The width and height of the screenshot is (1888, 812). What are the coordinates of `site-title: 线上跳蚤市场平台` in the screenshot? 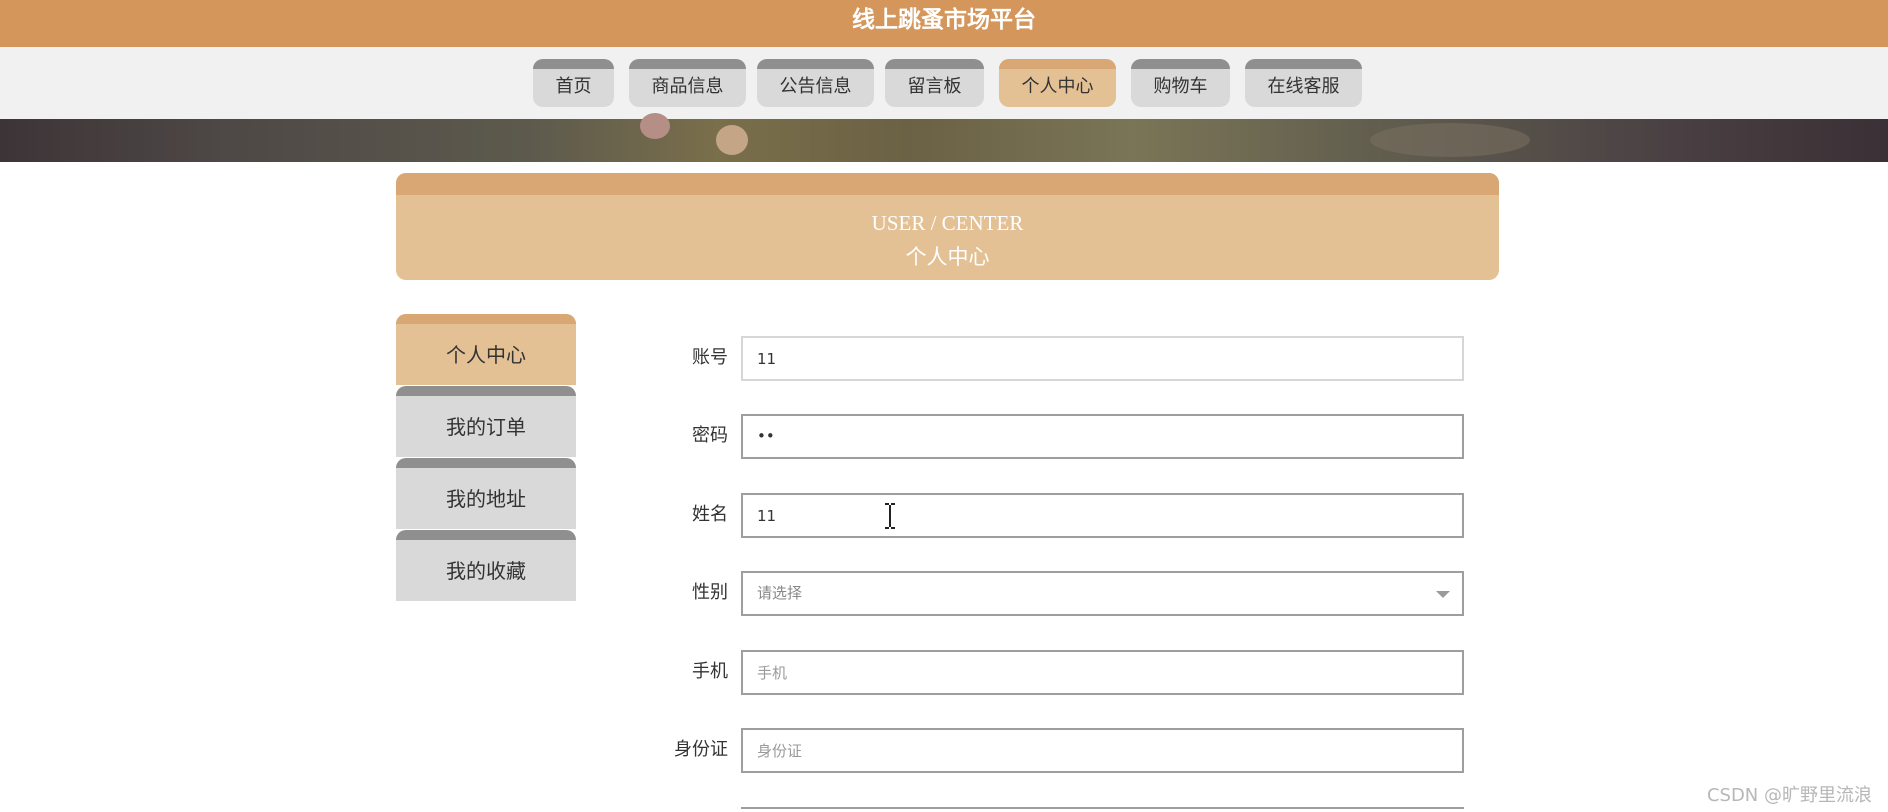 It's located at (944, 20).